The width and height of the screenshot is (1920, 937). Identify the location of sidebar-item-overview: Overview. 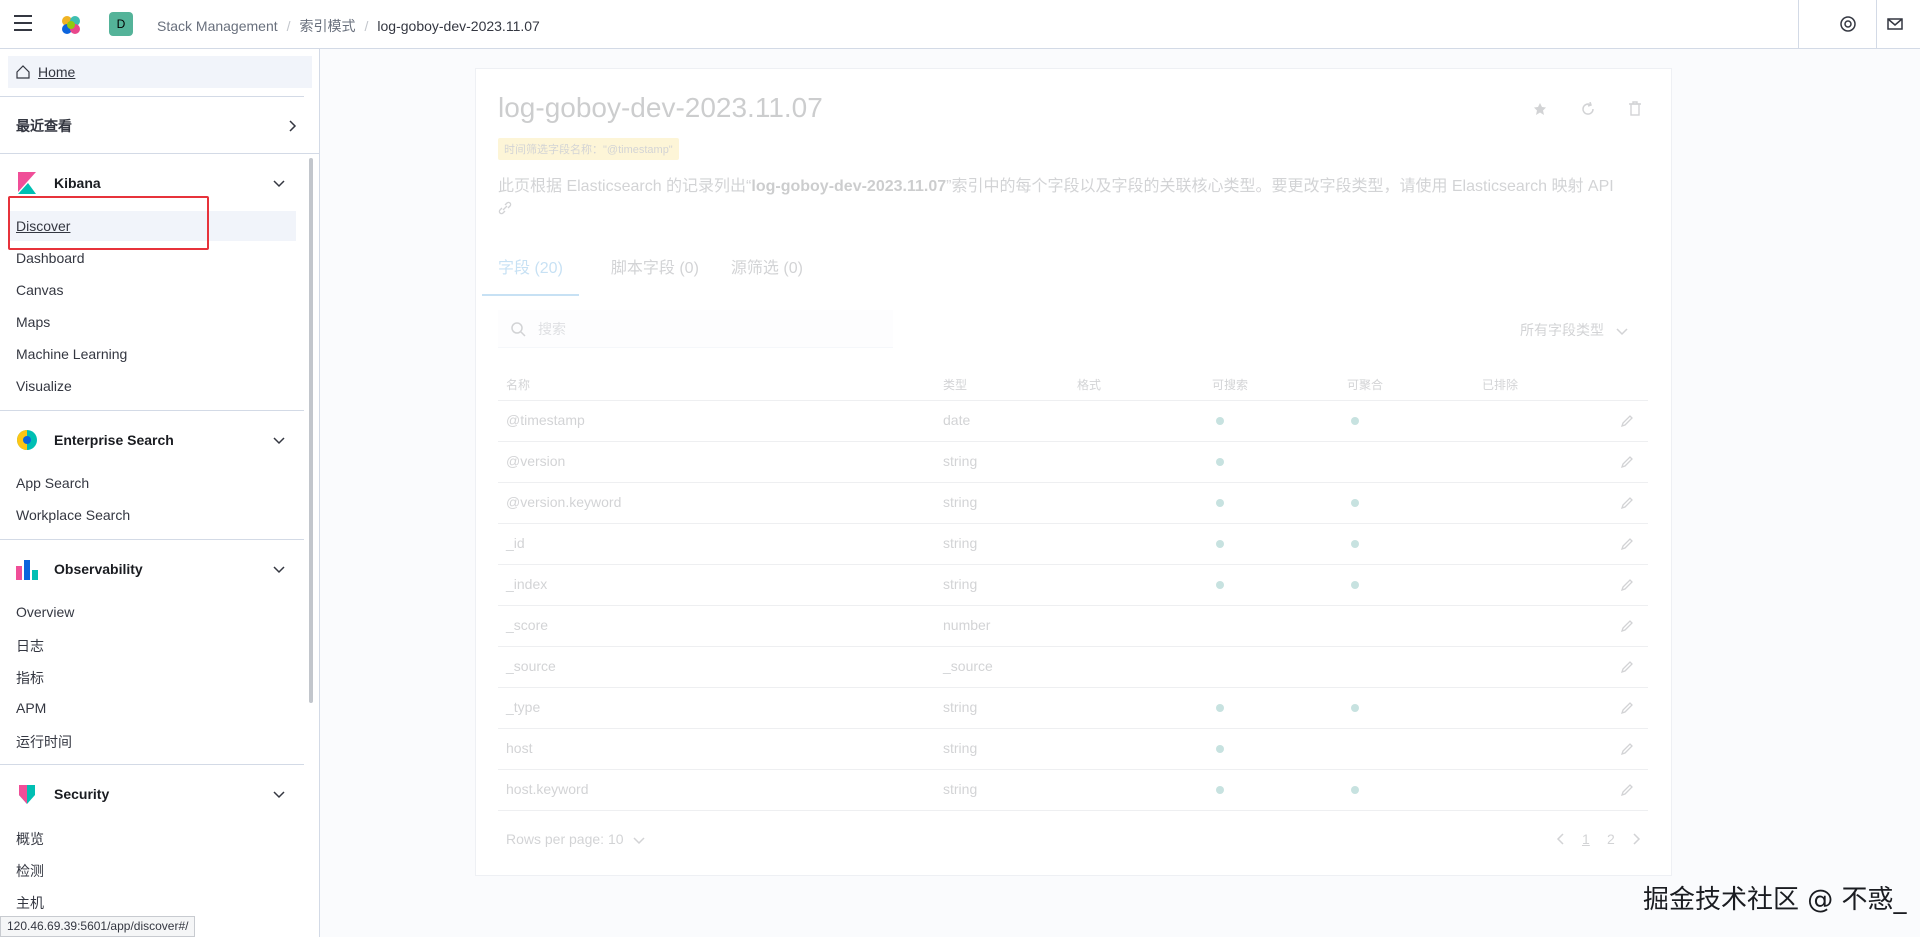
(45, 612).